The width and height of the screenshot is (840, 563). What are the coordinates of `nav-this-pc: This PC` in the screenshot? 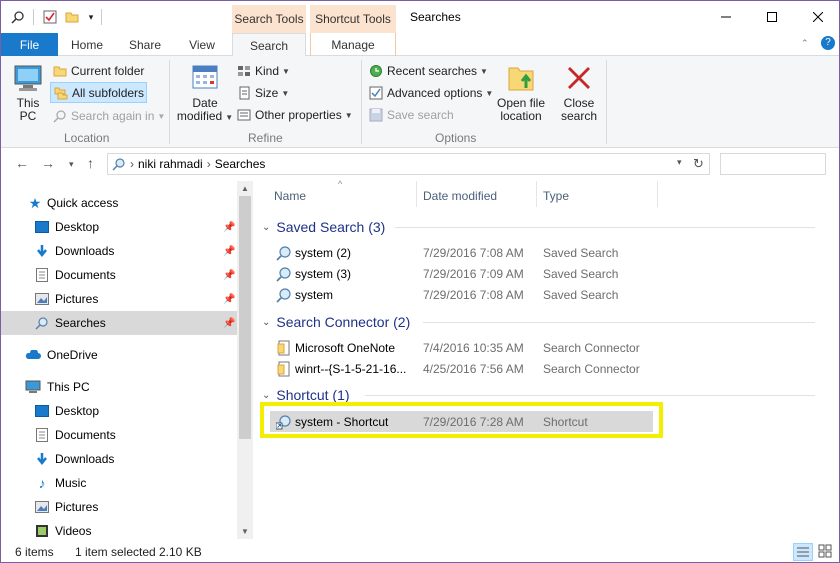 It's located at (119, 387).